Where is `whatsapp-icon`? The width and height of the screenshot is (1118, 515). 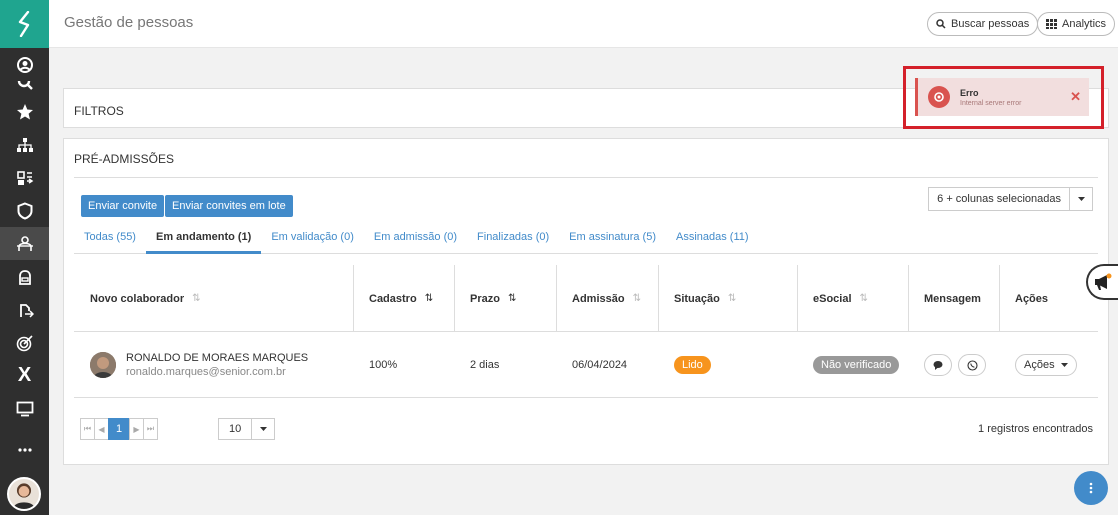 whatsapp-icon is located at coordinates (972, 365).